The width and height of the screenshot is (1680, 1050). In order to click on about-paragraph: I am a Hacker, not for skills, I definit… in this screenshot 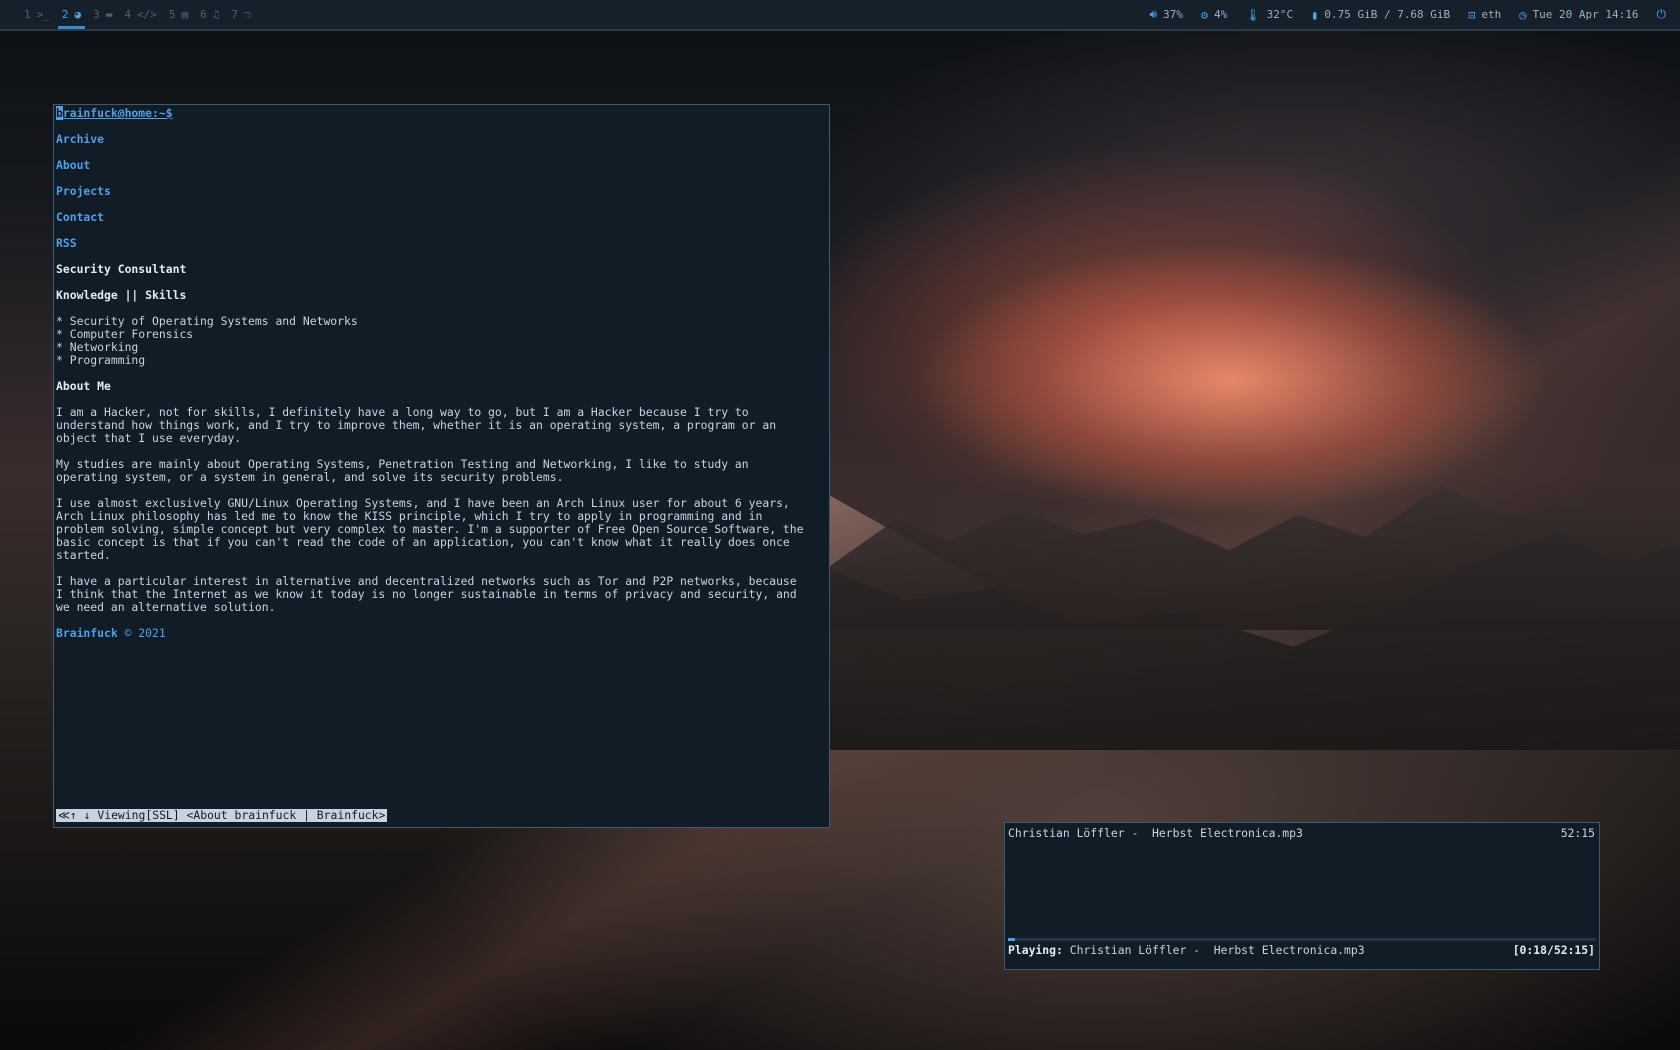, I will do `click(416, 425)`.